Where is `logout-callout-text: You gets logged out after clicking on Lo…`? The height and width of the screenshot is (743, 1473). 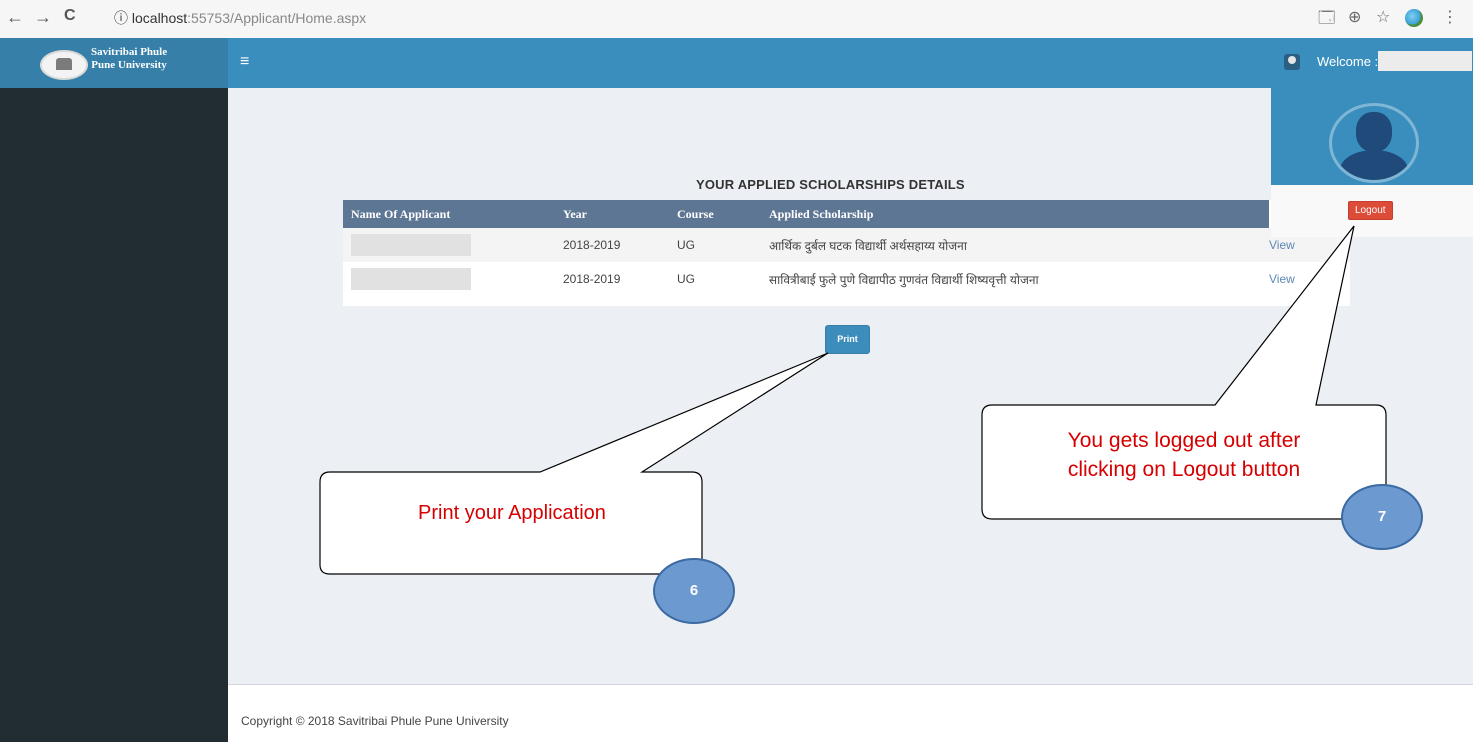 logout-callout-text: You gets logged out after clicking on Lo… is located at coordinates (1184, 455).